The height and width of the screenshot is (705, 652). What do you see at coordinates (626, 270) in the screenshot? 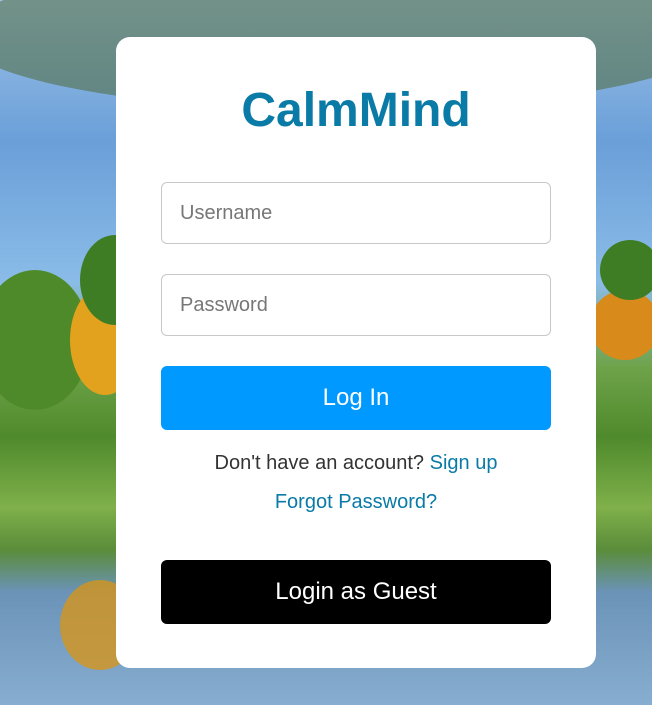
I see `tree-foliage-right-green` at bounding box center [626, 270].